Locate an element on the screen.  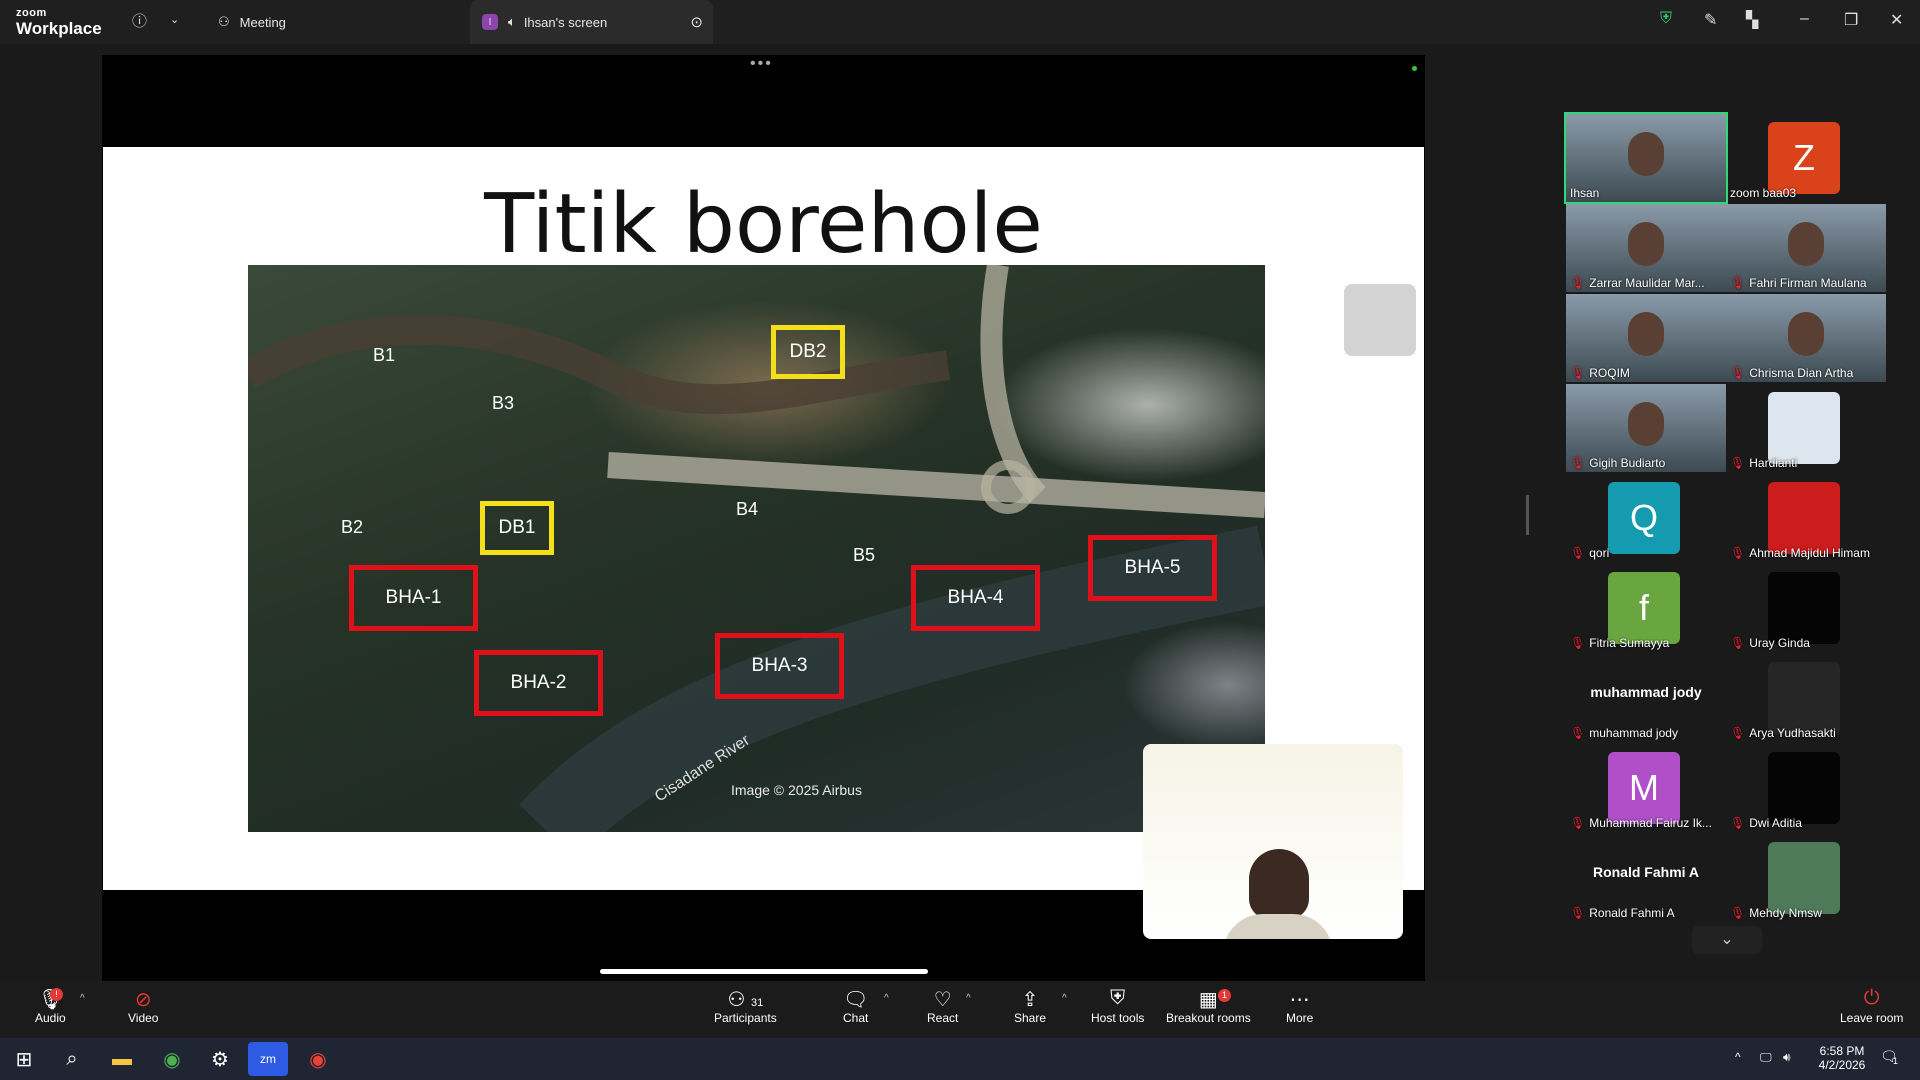
network-icon: 🖵︎ is located at coordinates (1766, 1057).